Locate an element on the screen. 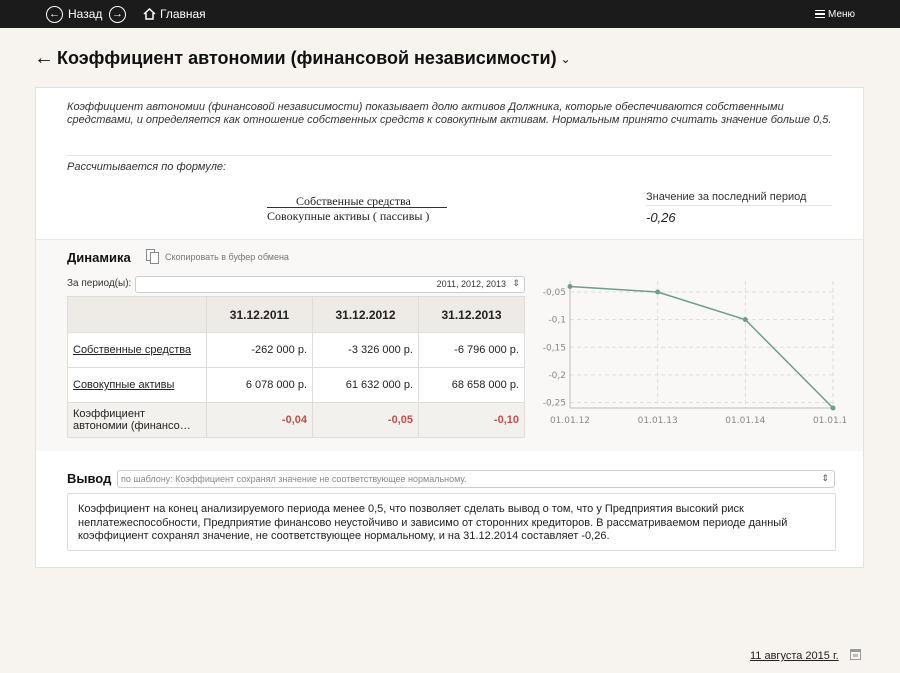 Image resolution: width=900 pixels, height=673 pixels. y-tick-label: -0,05 is located at coordinates (554, 293).